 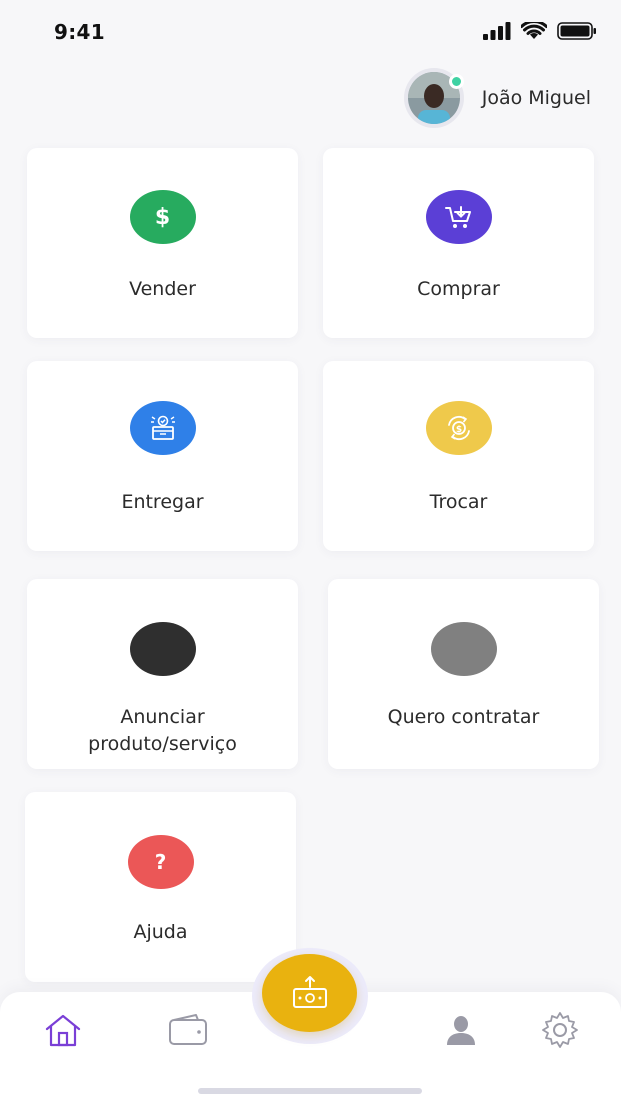 What do you see at coordinates (160, 932) in the screenshot?
I see `card-label: Ajuda` at bounding box center [160, 932].